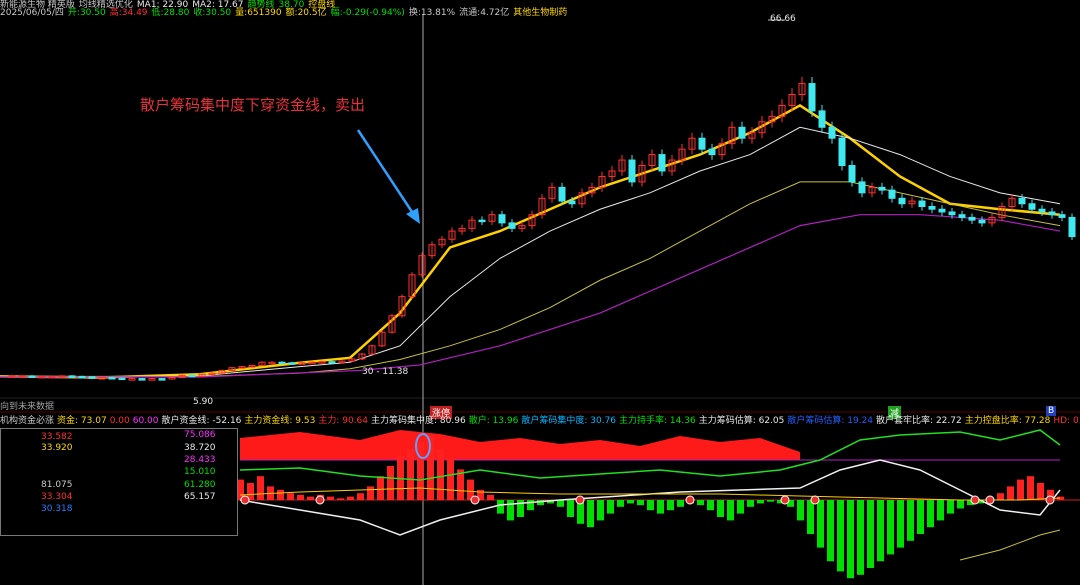  I want to click on popup-right-value: 61.280, so click(200, 485).